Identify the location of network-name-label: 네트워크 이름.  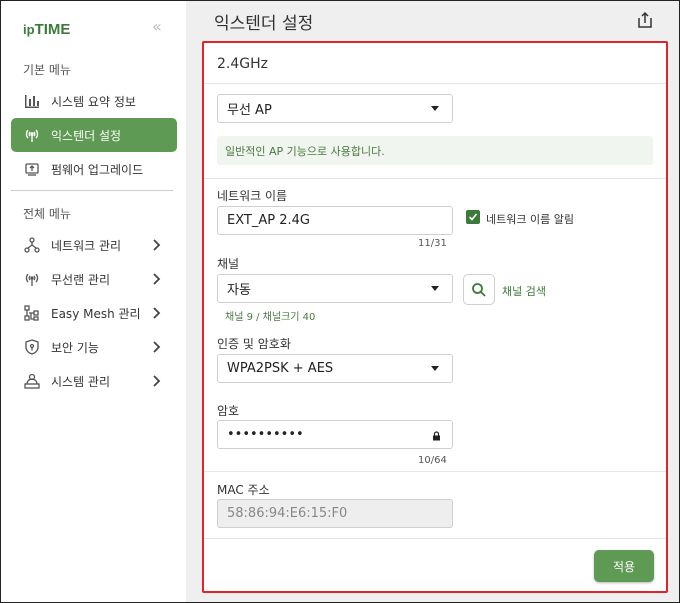
(252, 196).